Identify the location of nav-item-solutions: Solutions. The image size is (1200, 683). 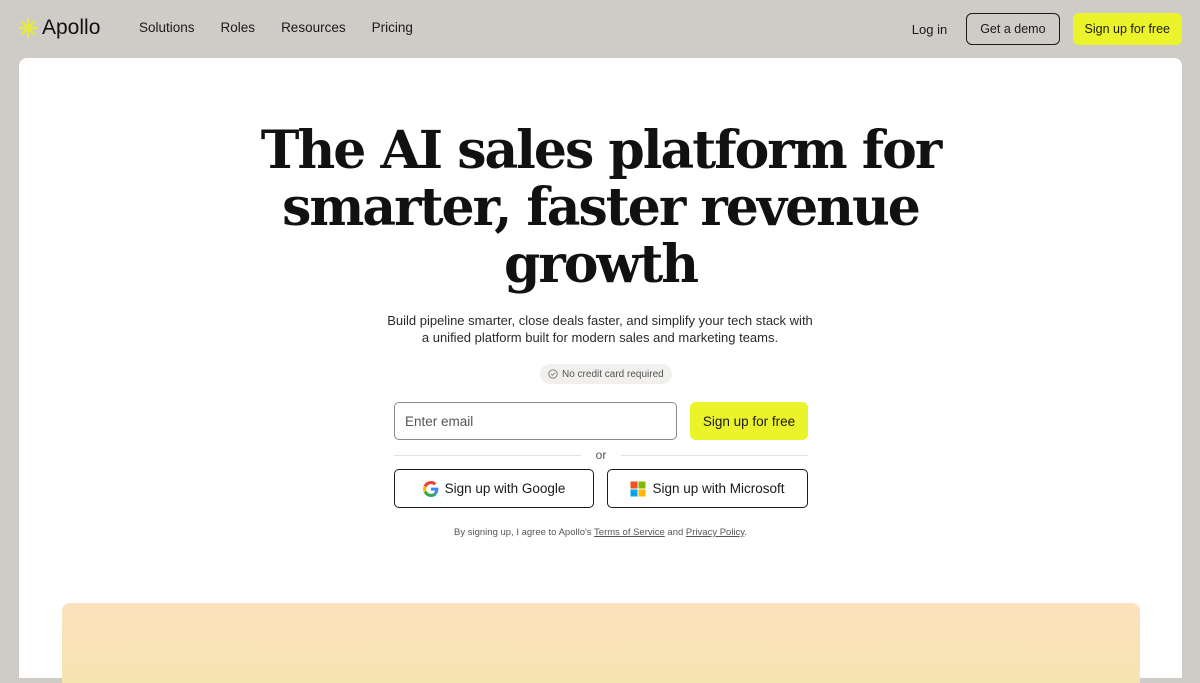
(167, 27).